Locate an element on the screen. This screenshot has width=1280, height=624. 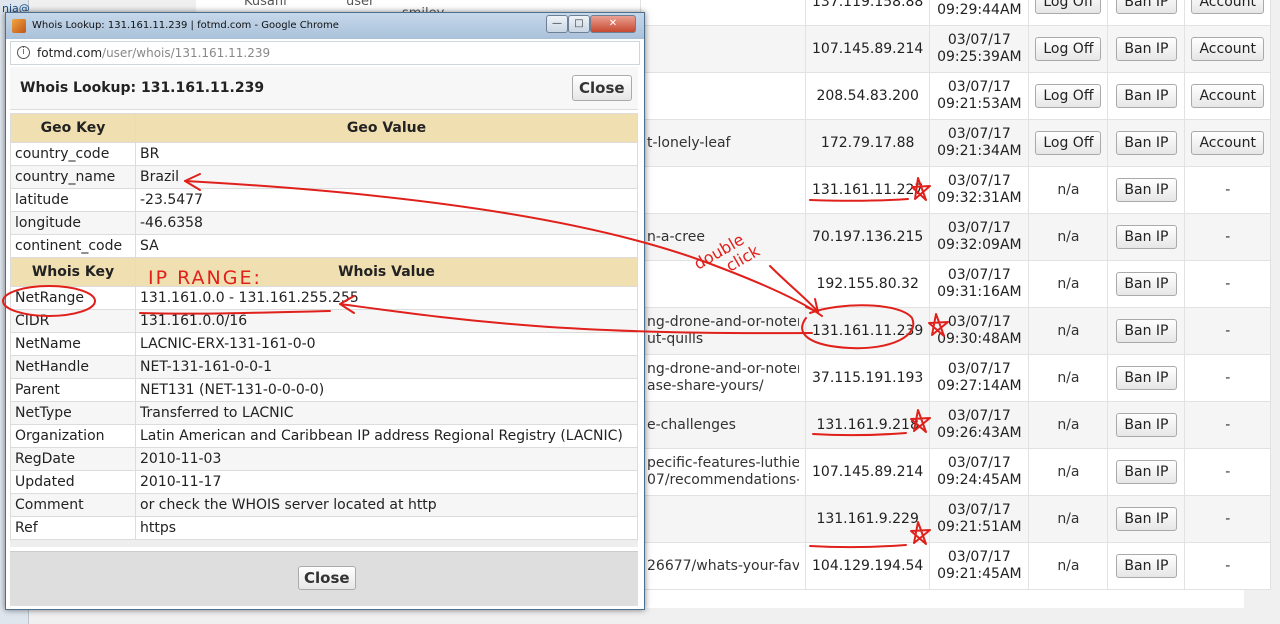
value-column-header: Whois Value is located at coordinates (386, 272).